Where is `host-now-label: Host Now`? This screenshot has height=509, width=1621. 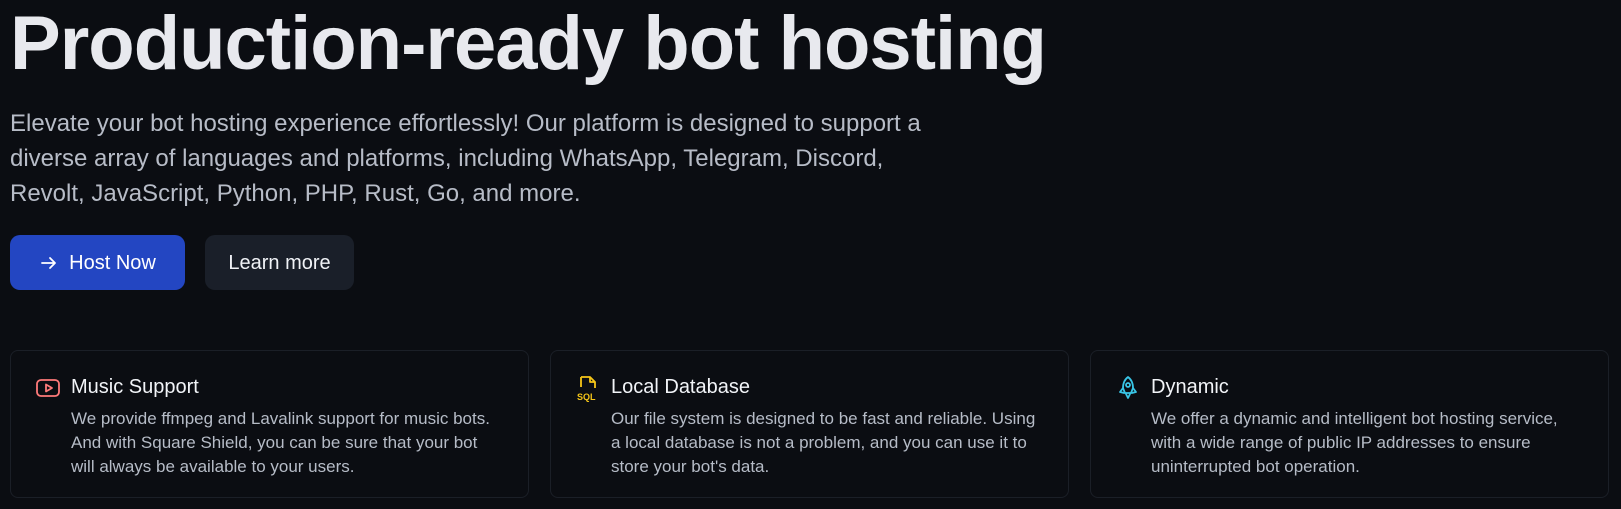 host-now-label: Host Now is located at coordinates (112, 262).